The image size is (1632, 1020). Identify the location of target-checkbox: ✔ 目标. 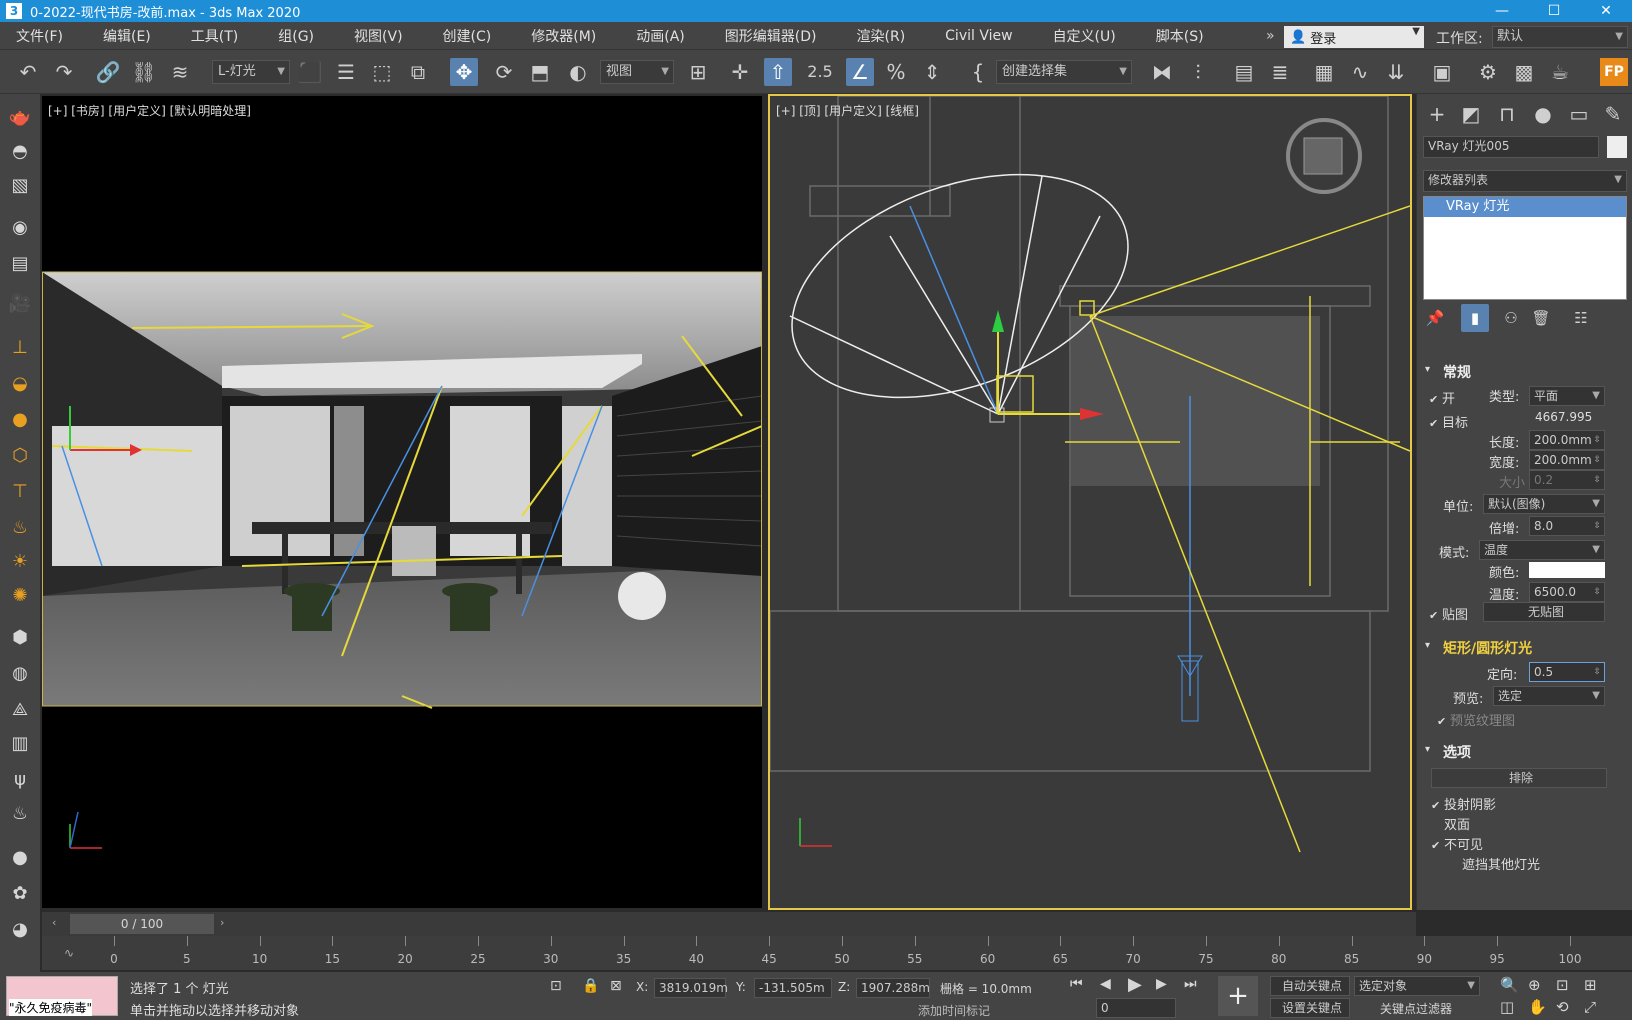
(1448, 421).